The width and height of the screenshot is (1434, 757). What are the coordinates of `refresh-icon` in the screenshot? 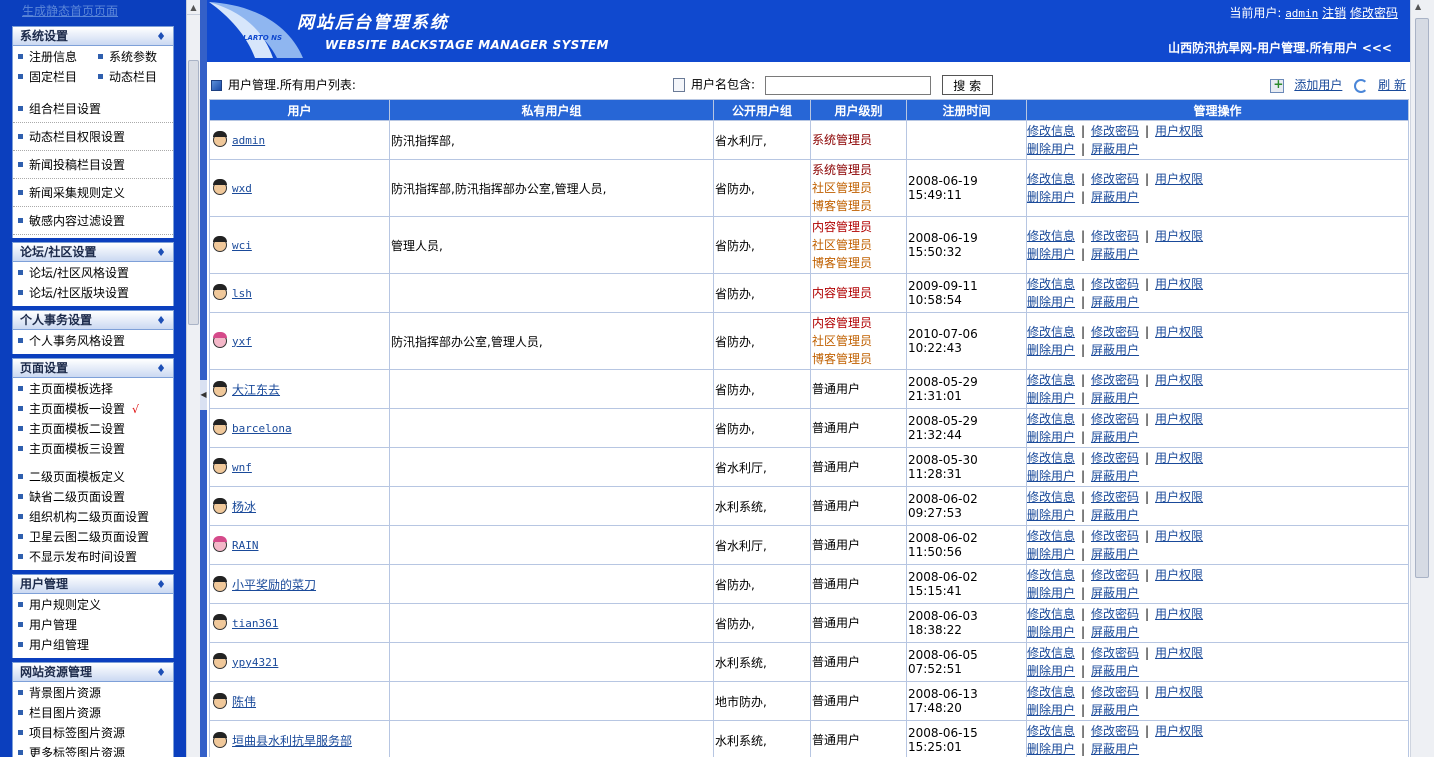 It's located at (1361, 85).